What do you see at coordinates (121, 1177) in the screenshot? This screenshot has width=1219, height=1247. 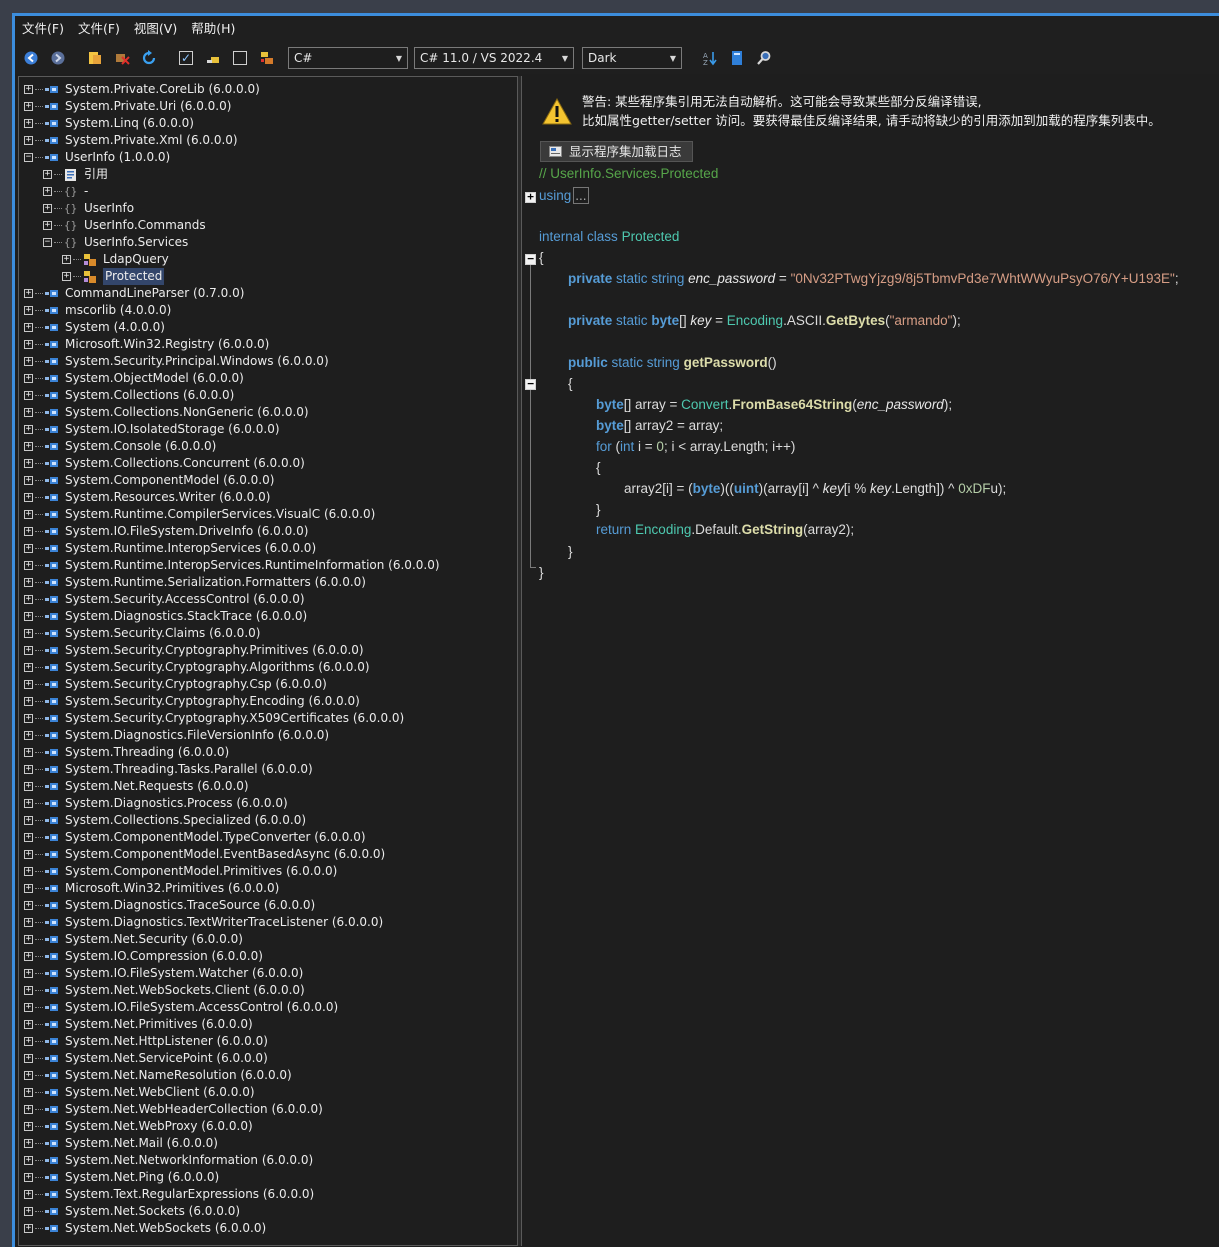 I see `tree-row: + System.Net.Ping (6.0.0.0)` at bounding box center [121, 1177].